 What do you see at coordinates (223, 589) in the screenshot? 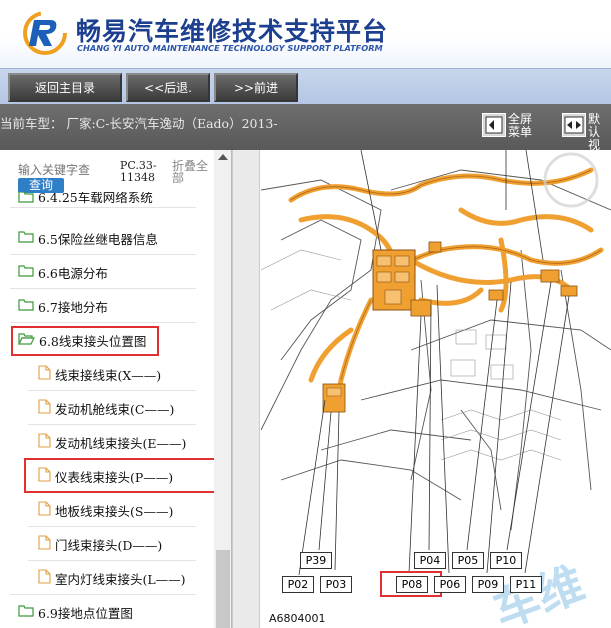
I see `scrollbar-thumb` at bounding box center [223, 589].